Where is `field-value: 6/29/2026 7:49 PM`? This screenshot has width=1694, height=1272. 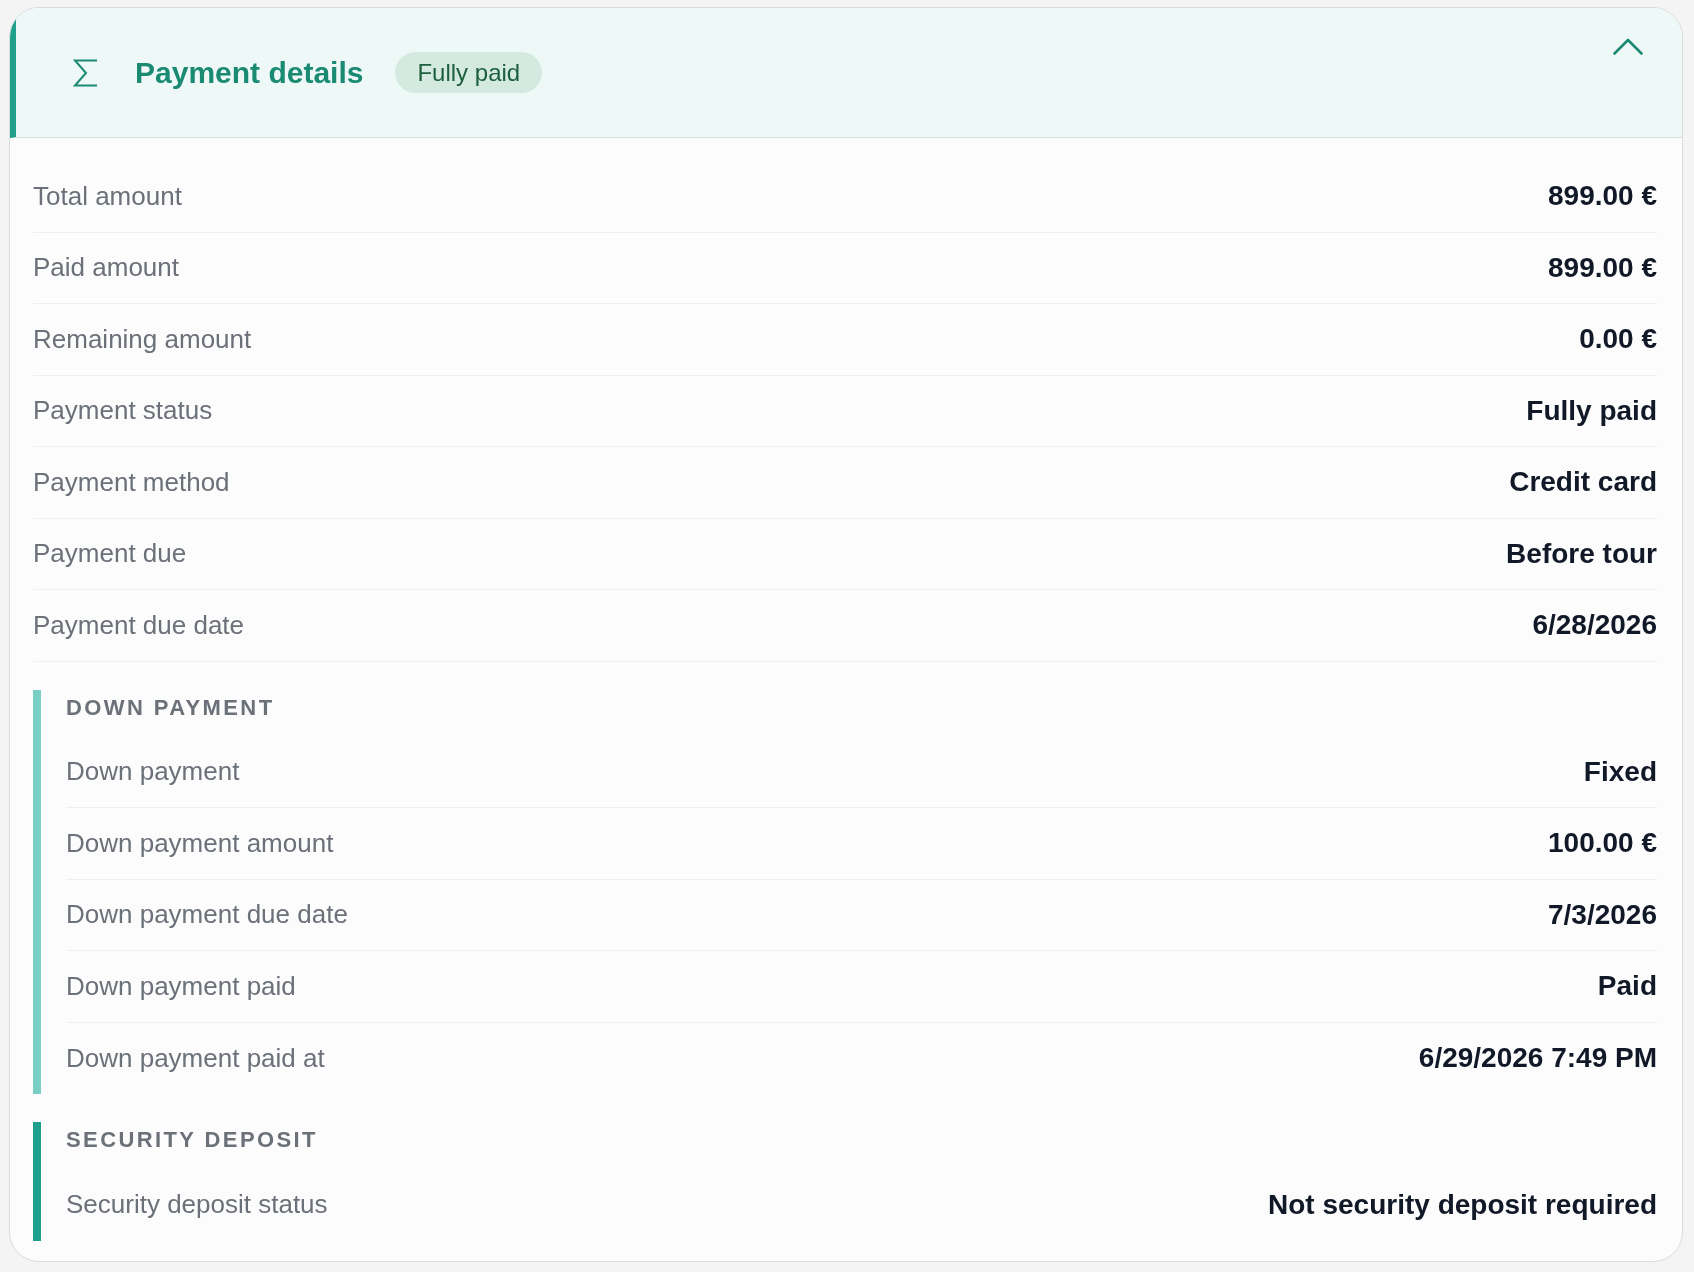 field-value: 6/29/2026 7:49 PM is located at coordinates (1537, 1058).